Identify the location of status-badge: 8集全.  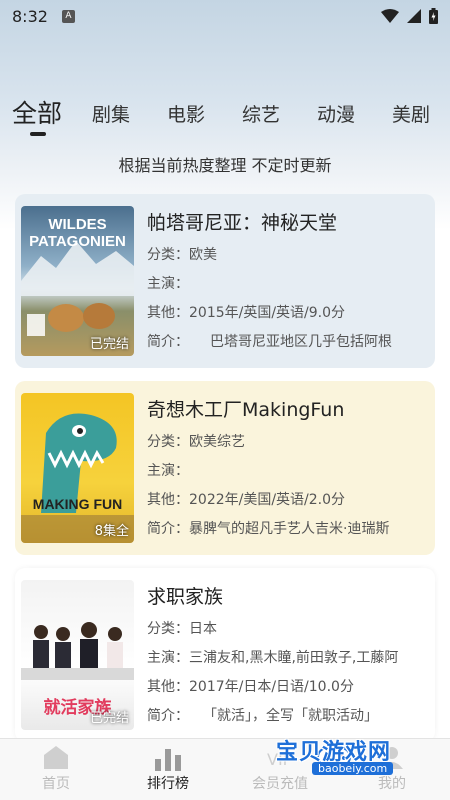
(111, 531).